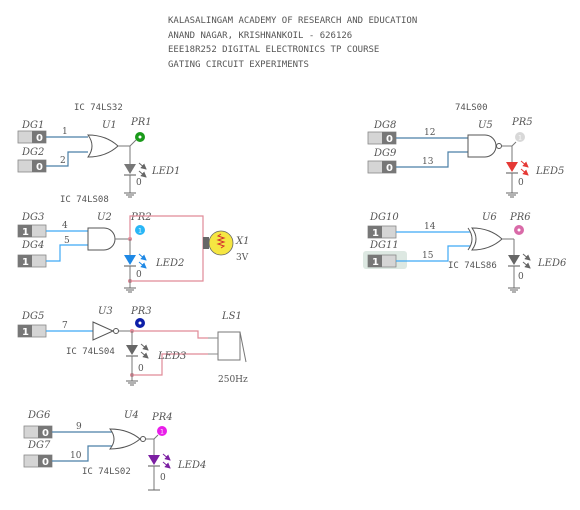  Describe the element at coordinates (65, 326) in the screenshot. I see `pin-label: 7` at that location.